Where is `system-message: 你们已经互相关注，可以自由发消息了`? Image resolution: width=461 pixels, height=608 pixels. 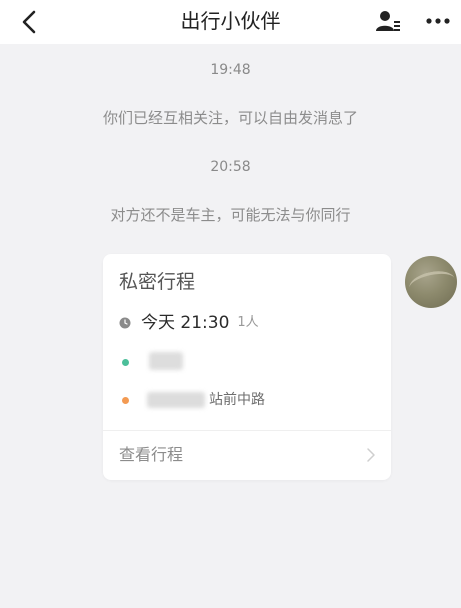
system-message: 你们已经互相关注，可以自由发消息了 is located at coordinates (230, 118).